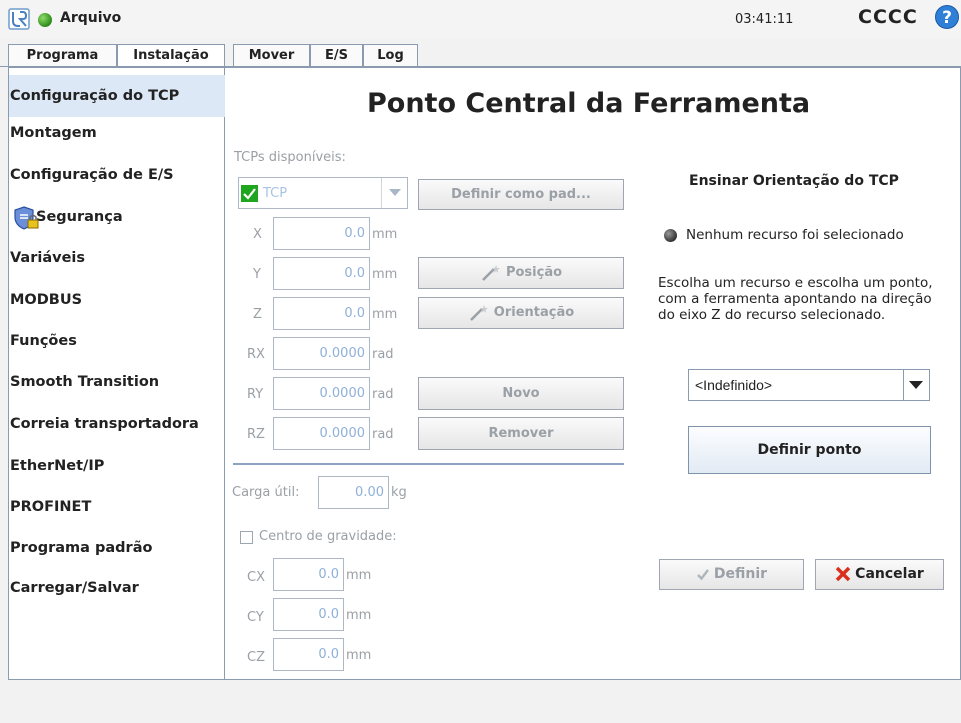  What do you see at coordinates (117, 133) in the screenshot?
I see `sidebar-item-montagem: Montagem` at bounding box center [117, 133].